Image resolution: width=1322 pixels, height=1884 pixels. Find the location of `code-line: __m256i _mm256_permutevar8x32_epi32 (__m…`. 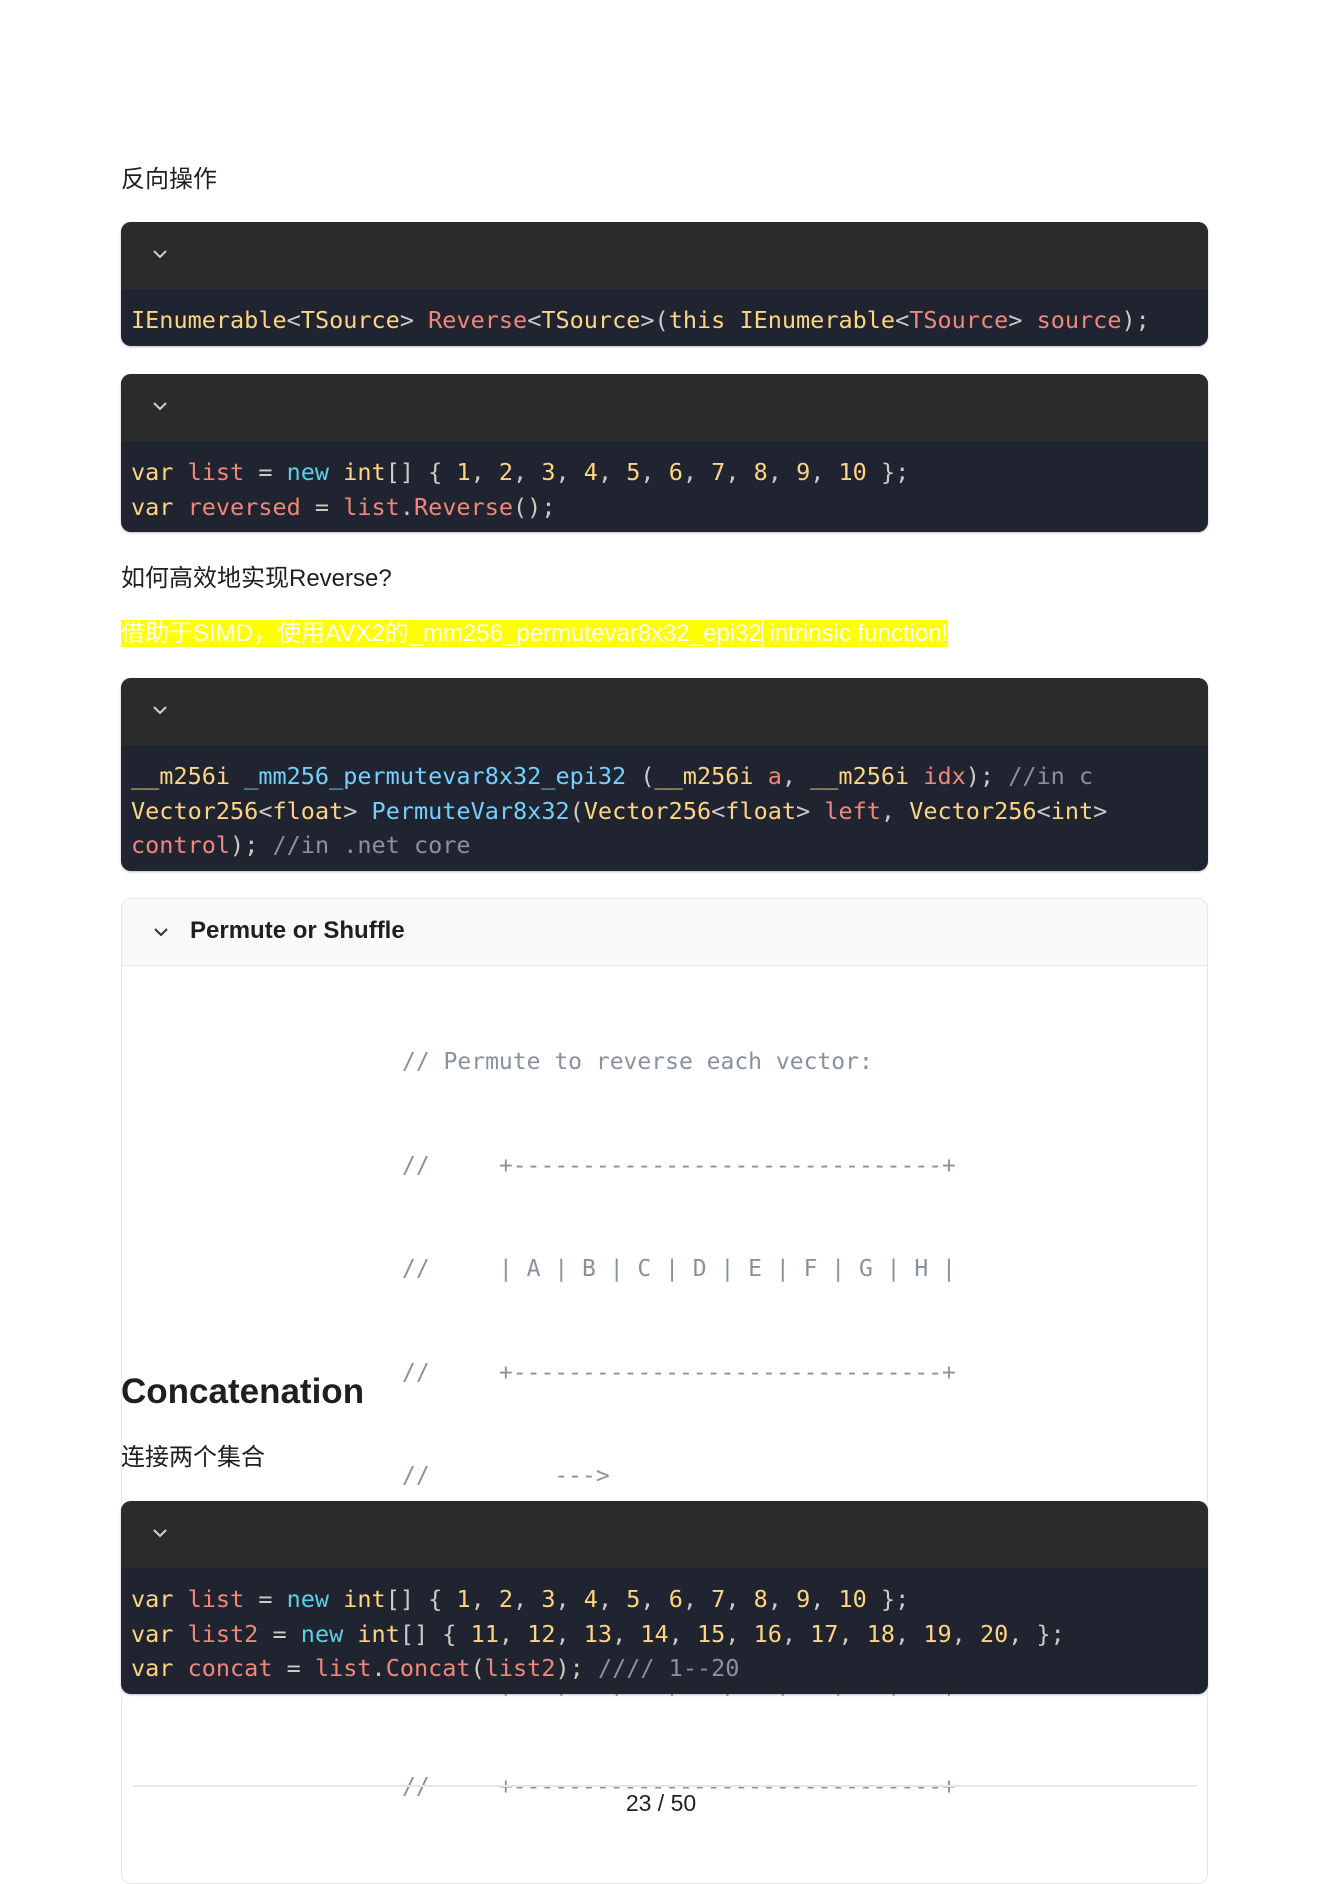

code-line: __m256i _mm256_permutevar8x32_epi32 (__m… is located at coordinates (612, 776).